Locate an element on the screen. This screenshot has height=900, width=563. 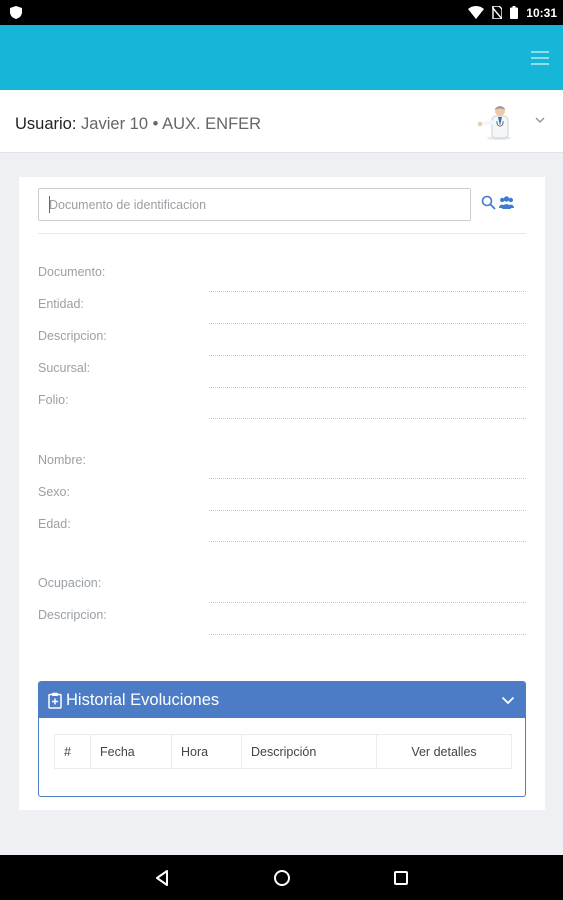
no-sim-icon is located at coordinates (497, 12).